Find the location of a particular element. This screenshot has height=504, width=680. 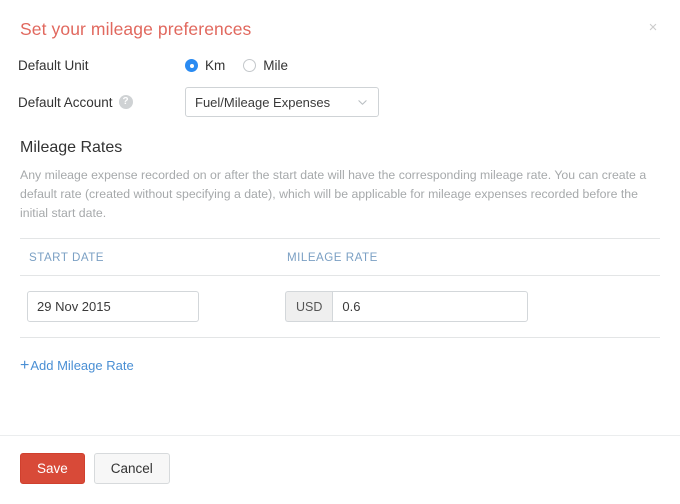

chevron-down-icon is located at coordinates (362, 102).